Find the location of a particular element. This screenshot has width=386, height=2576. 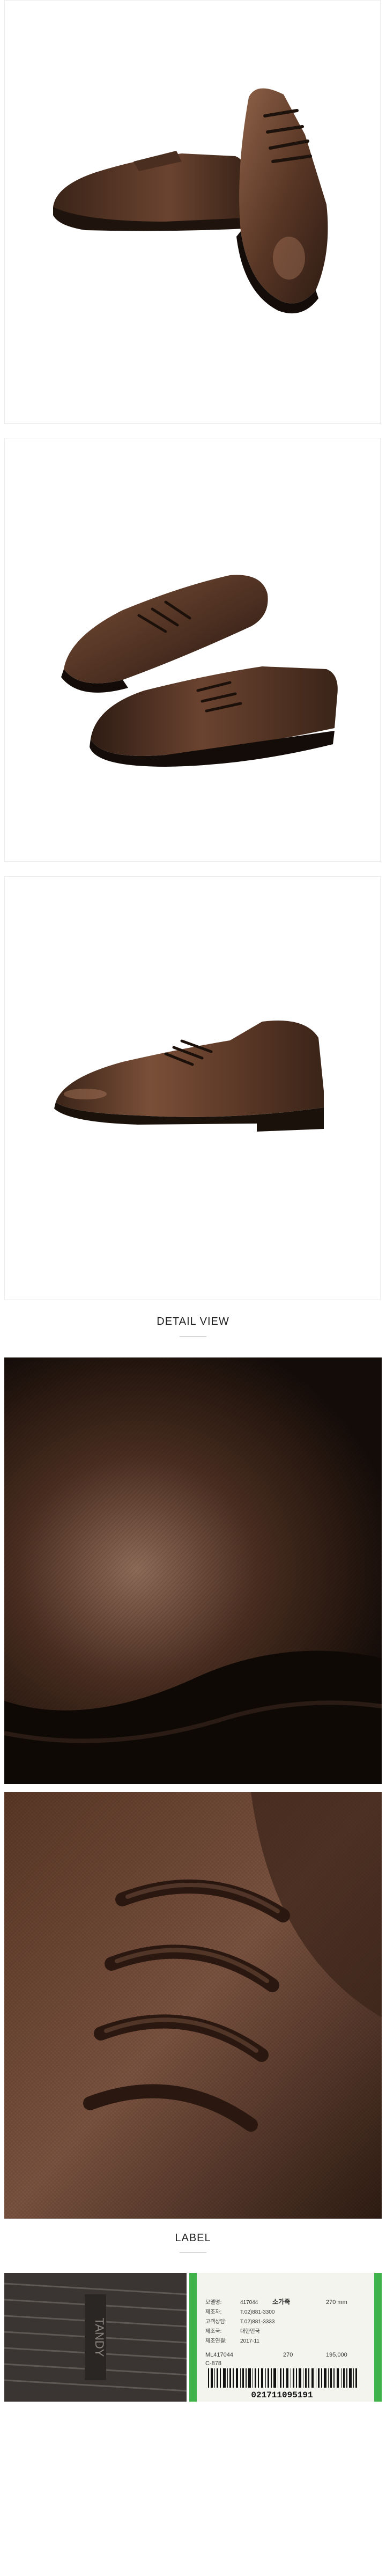

tag-kind: 소가죽 is located at coordinates (281, 2302).